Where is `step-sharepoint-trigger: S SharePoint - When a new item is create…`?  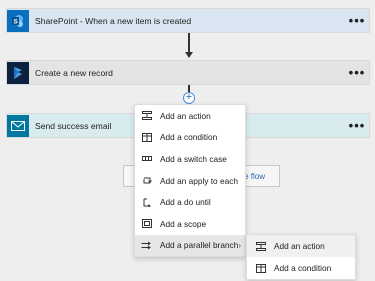 step-sharepoint-trigger: S SharePoint - When a new item is create… is located at coordinates (188, 20).